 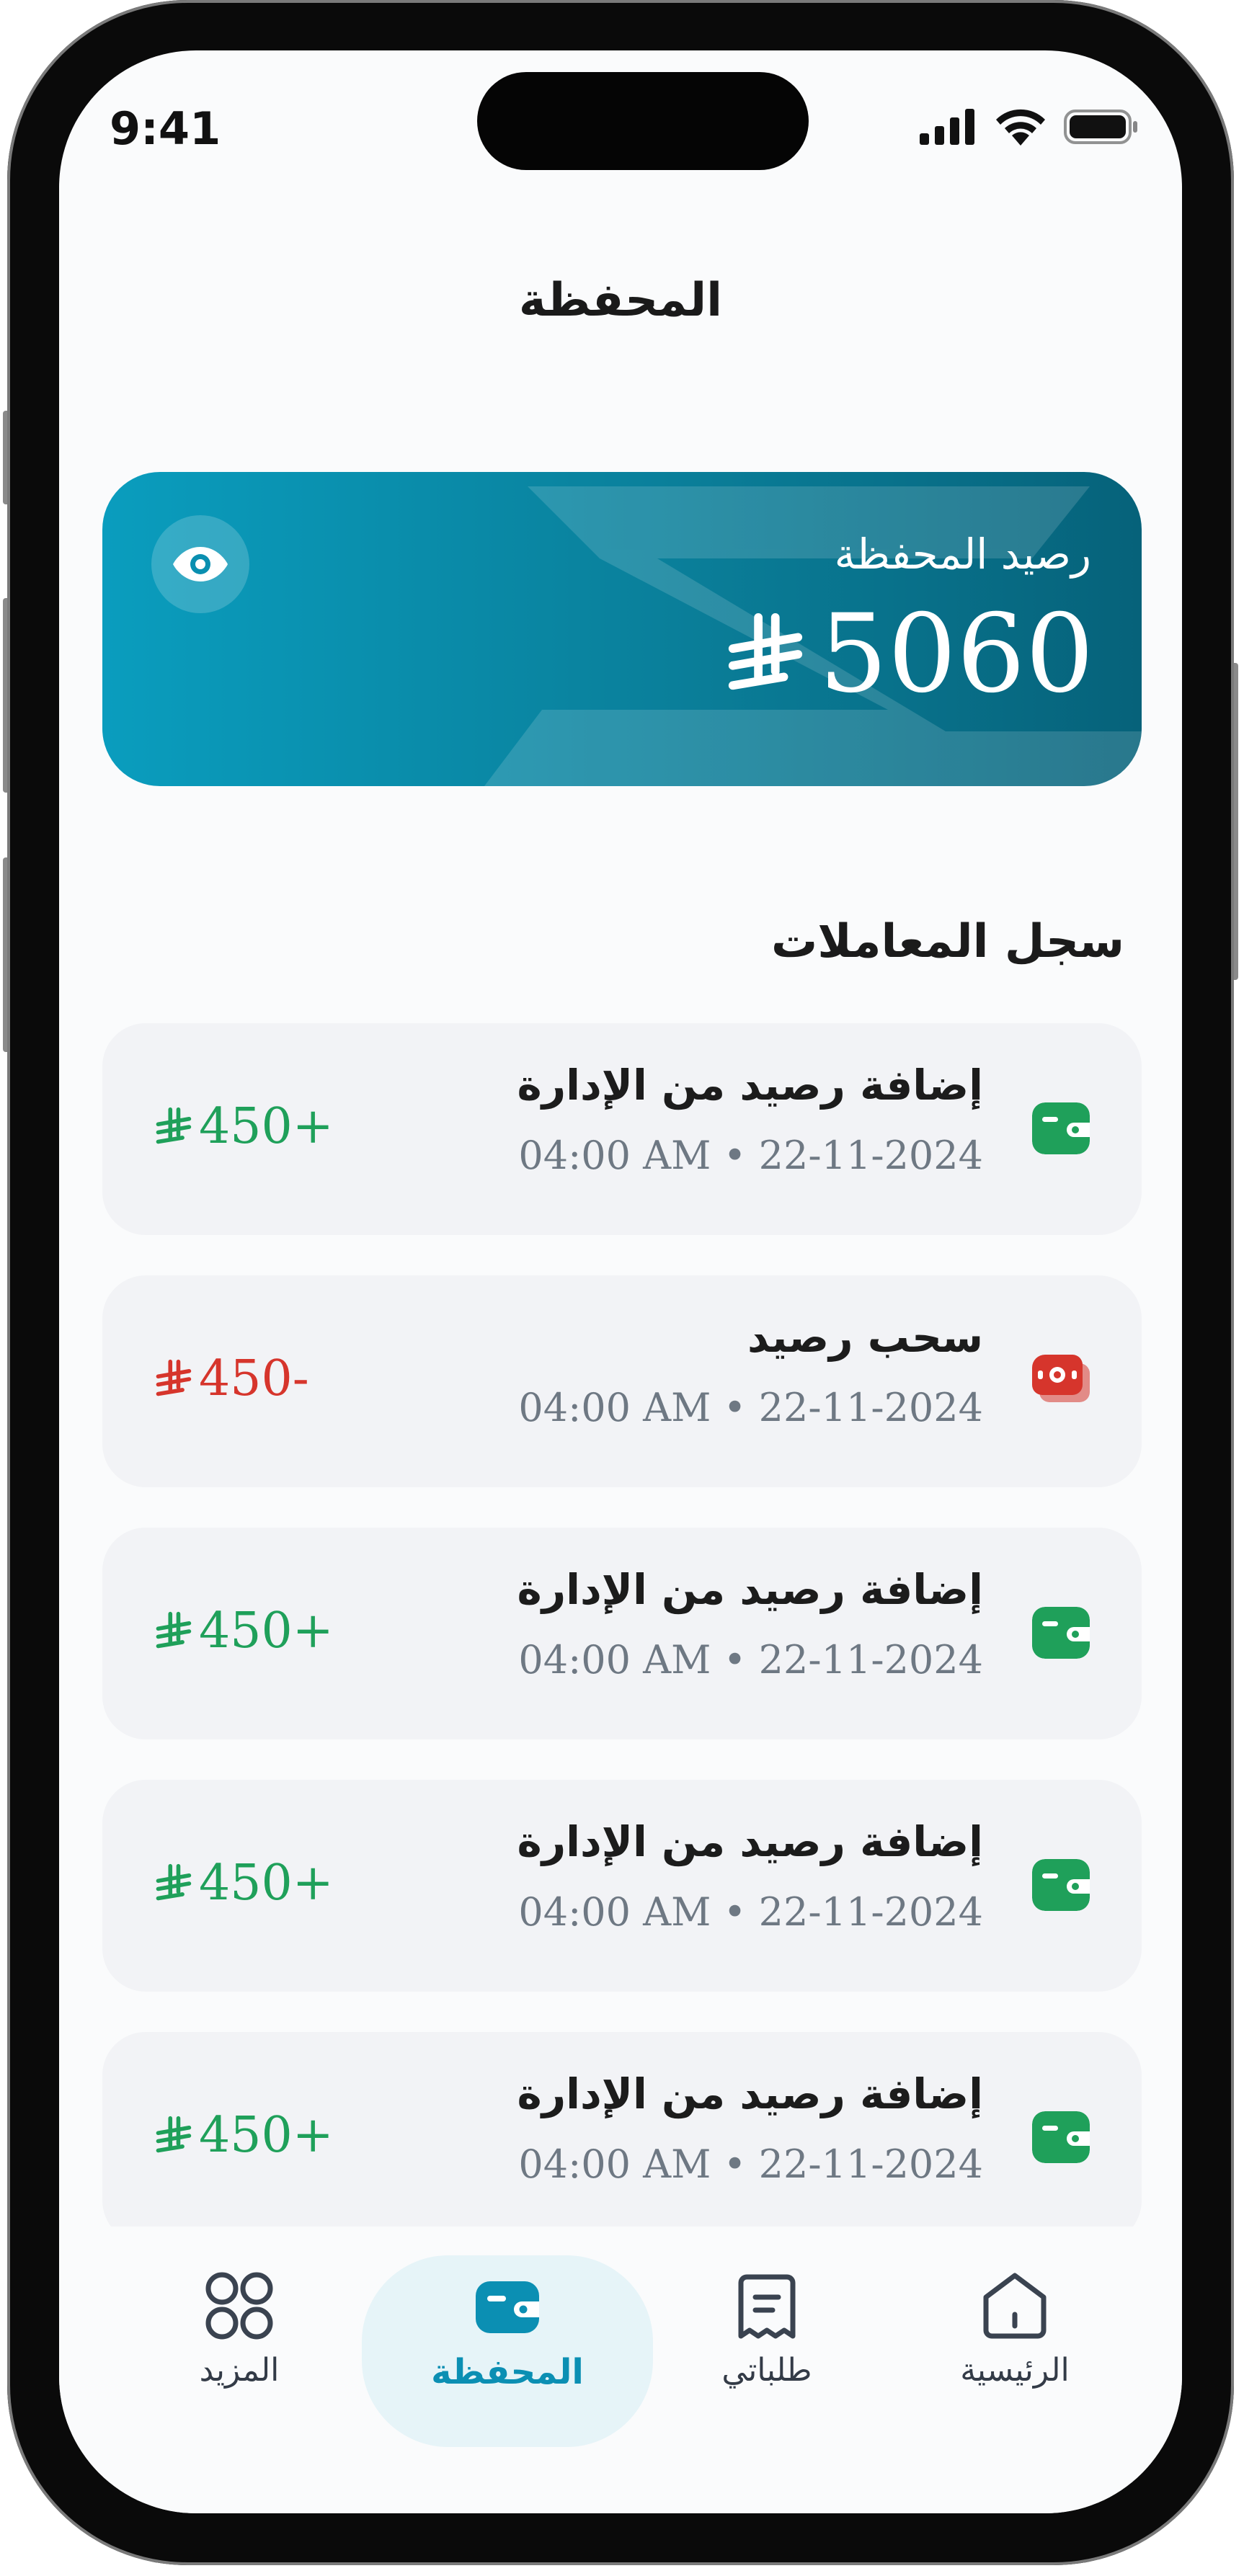 I want to click on grid-icon, so click(x=239, y=2306).